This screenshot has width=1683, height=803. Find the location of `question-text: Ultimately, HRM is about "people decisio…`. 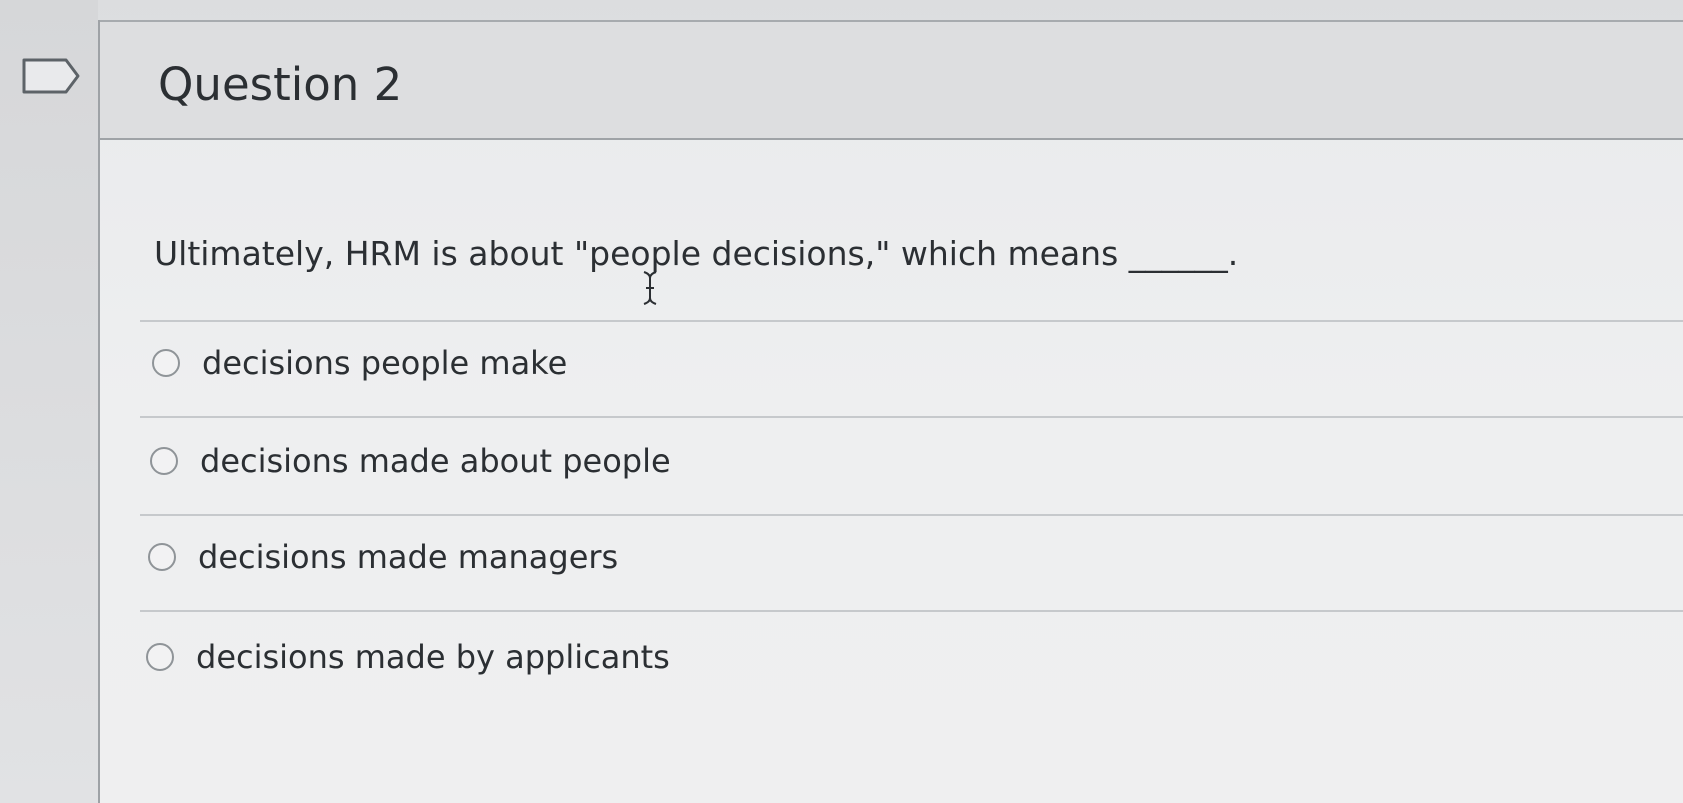

question-text: Ultimately, HRM is about "people decisio… is located at coordinates (696, 253).